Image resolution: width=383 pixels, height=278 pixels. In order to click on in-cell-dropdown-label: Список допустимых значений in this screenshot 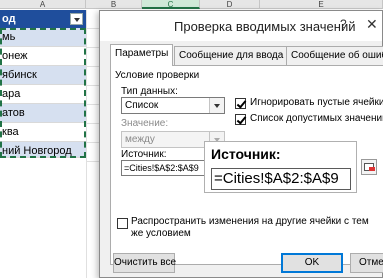, I will do `click(316, 118)`.